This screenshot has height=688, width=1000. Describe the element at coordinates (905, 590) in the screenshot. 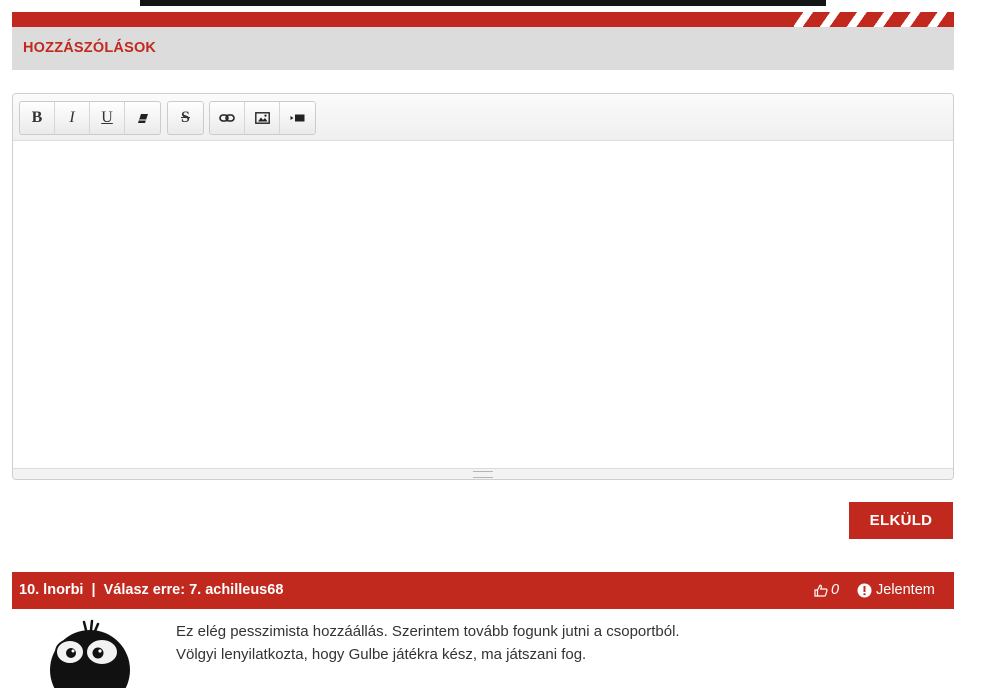

I see `report-label: Jelentem` at that location.